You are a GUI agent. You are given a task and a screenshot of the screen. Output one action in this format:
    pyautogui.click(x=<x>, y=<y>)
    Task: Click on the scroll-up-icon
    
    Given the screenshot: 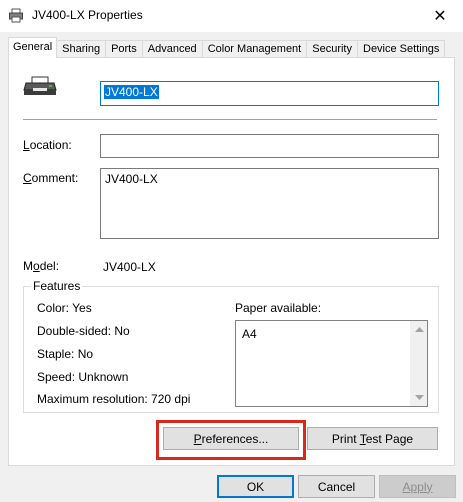 What is the action you would take?
    pyautogui.click(x=419, y=329)
    